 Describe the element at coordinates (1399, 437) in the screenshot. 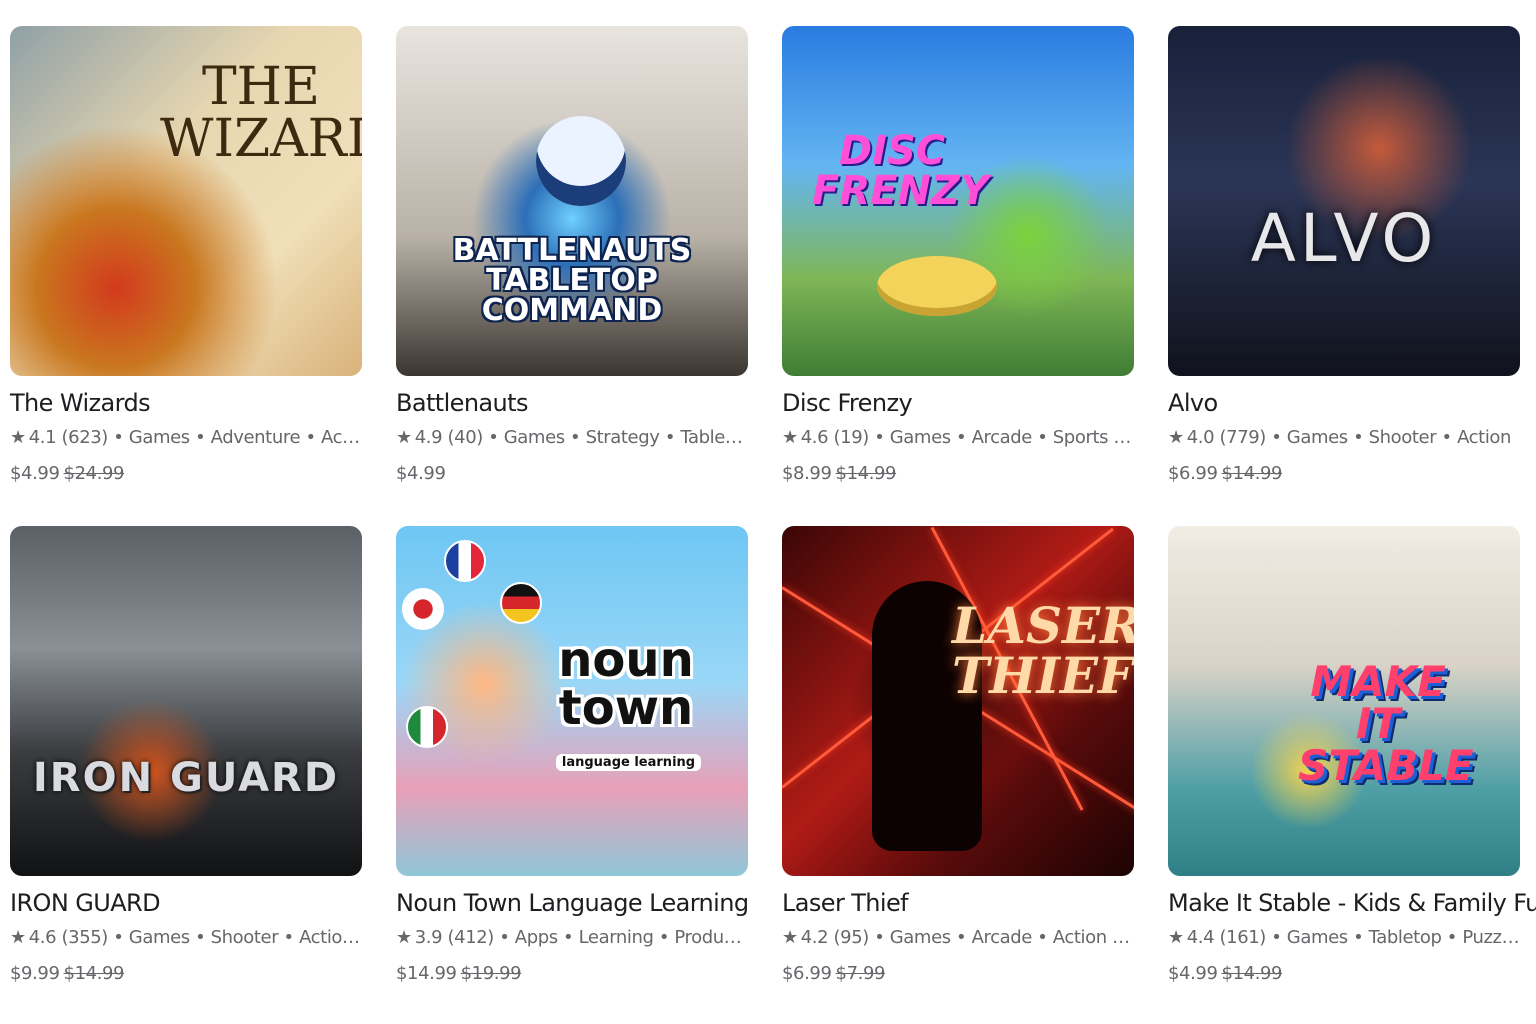

I see `categories: Games • Shooter • Action` at that location.